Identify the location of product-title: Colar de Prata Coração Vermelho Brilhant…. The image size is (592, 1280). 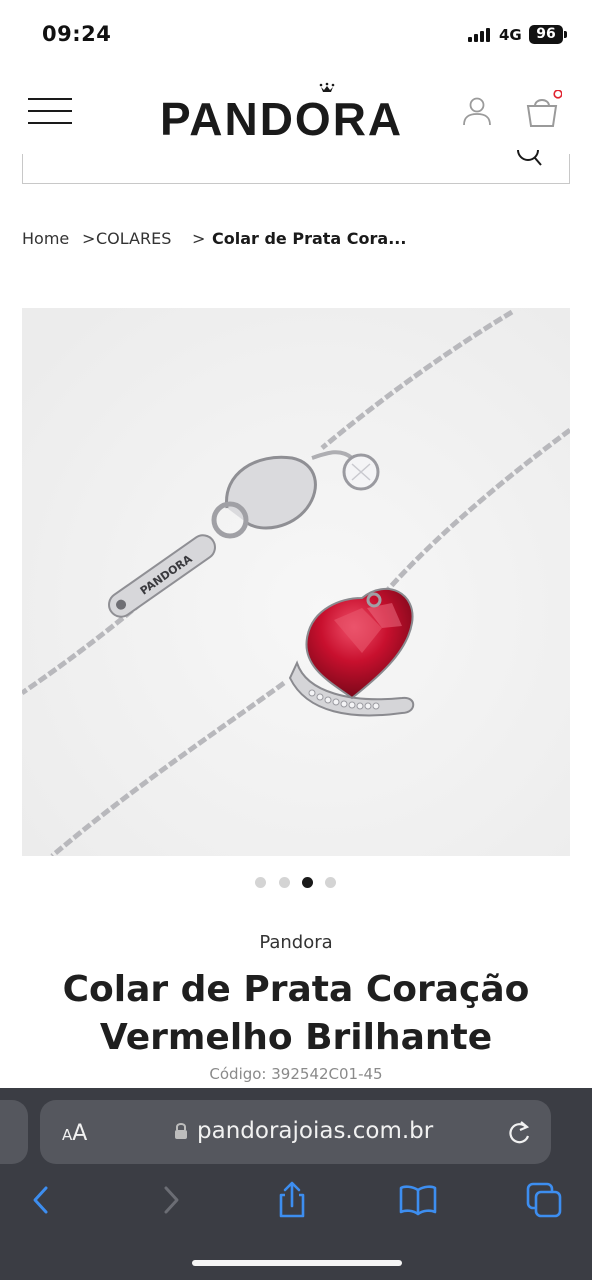
(296, 1013).